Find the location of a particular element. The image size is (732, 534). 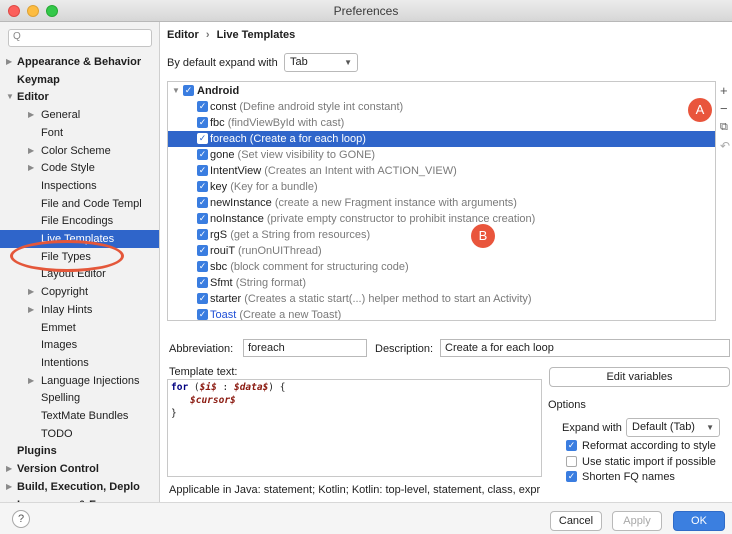

sidebar-item: ▶ Version Control is located at coordinates (79, 469).